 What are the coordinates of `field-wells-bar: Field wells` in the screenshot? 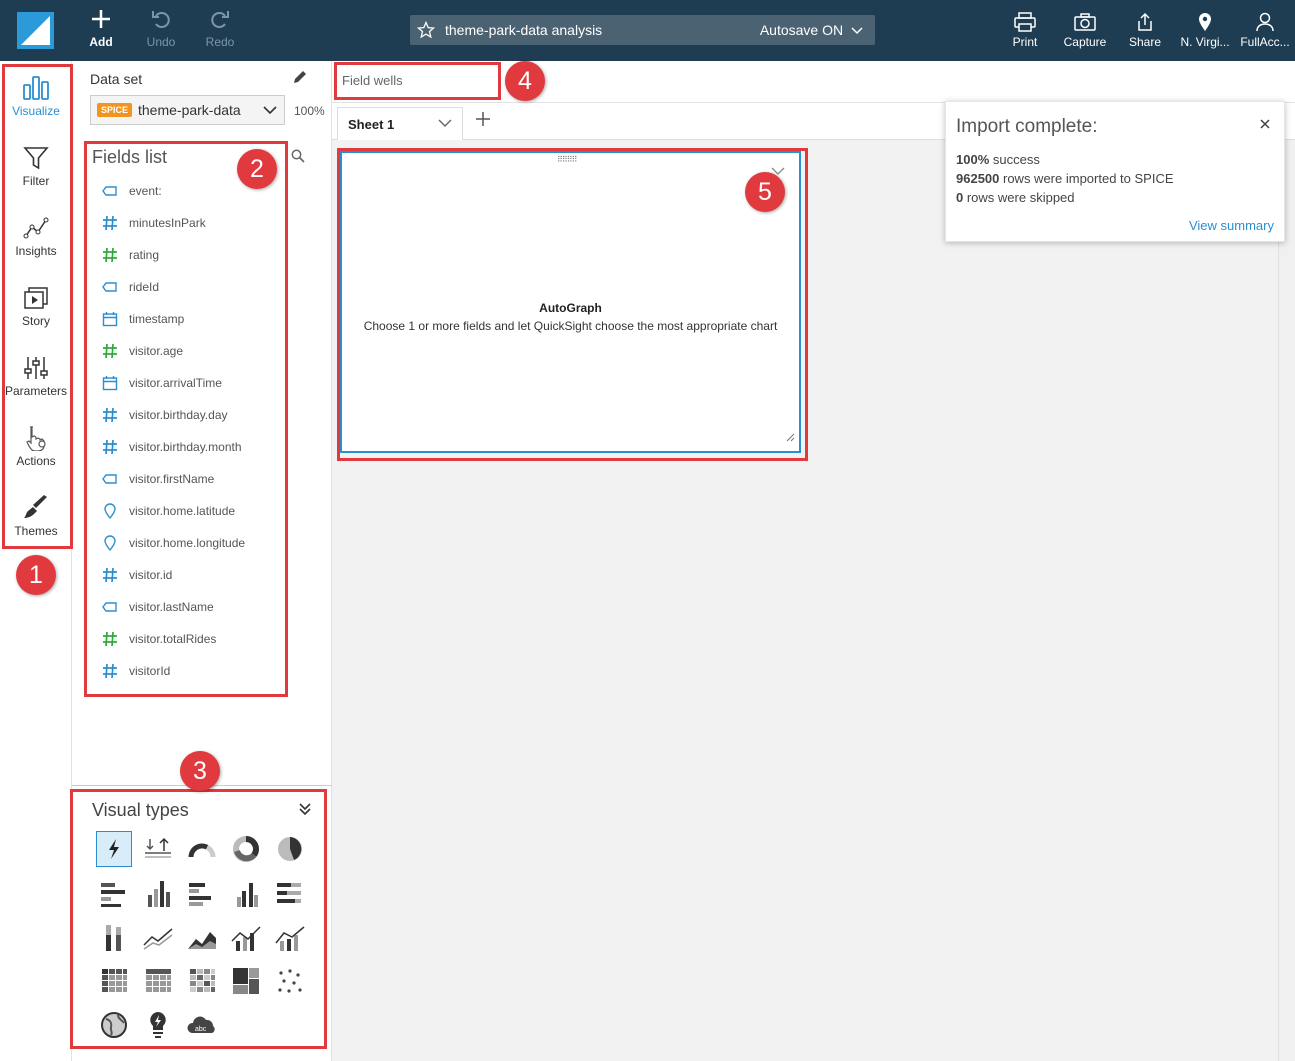 It's located at (813, 82).